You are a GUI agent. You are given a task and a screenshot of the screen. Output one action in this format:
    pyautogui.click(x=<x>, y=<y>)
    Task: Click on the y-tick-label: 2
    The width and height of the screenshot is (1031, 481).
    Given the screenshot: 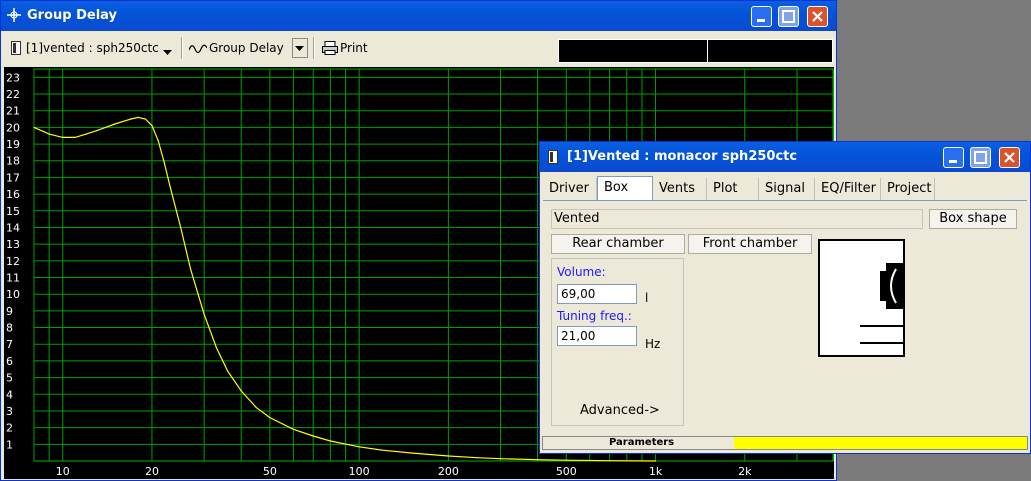 What is the action you would take?
    pyautogui.click(x=9, y=428)
    